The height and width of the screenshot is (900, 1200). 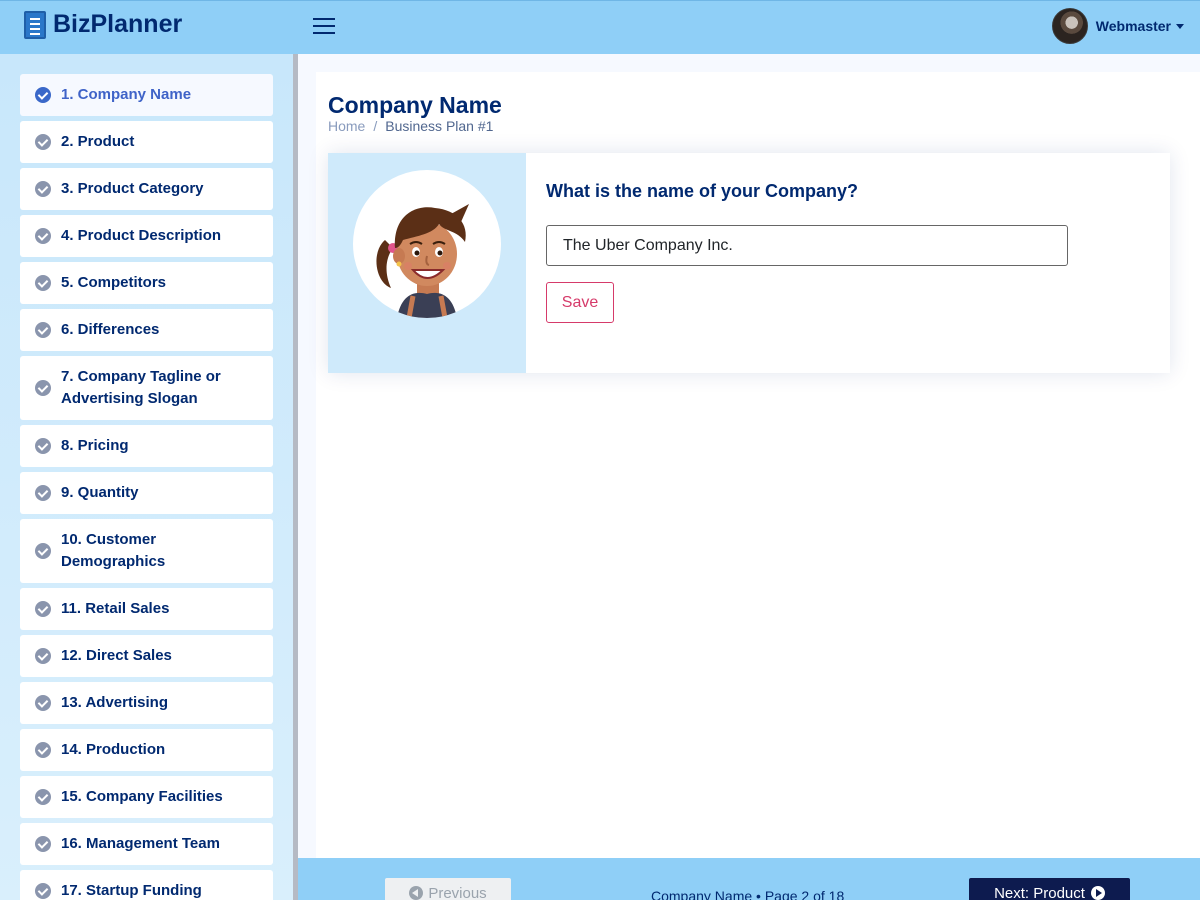 What do you see at coordinates (146, 493) in the screenshot?
I see `sidebar-item-quantity: 9. Quantity` at bounding box center [146, 493].